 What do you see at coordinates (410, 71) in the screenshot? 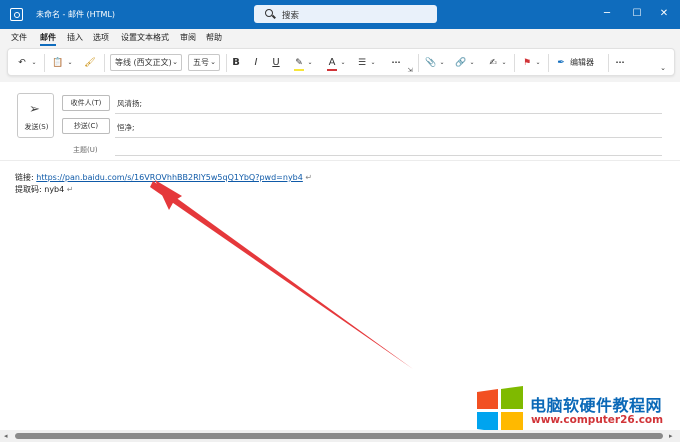
I see `dialog-launcher-icon: ⇲` at bounding box center [410, 71].